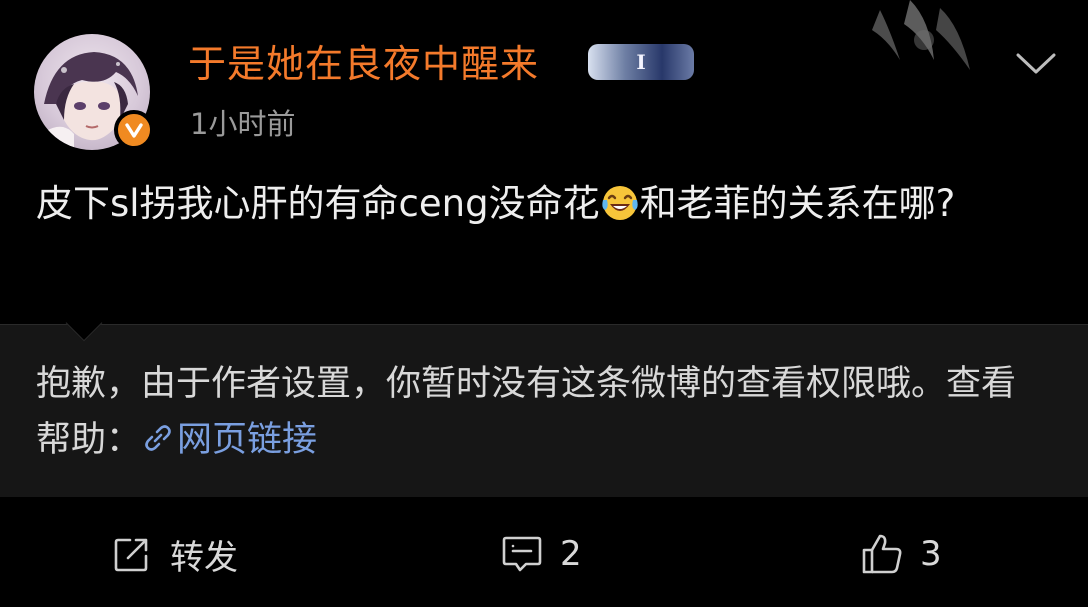 The image size is (1088, 607). I want to click on share-button: 转发, so click(174, 554).